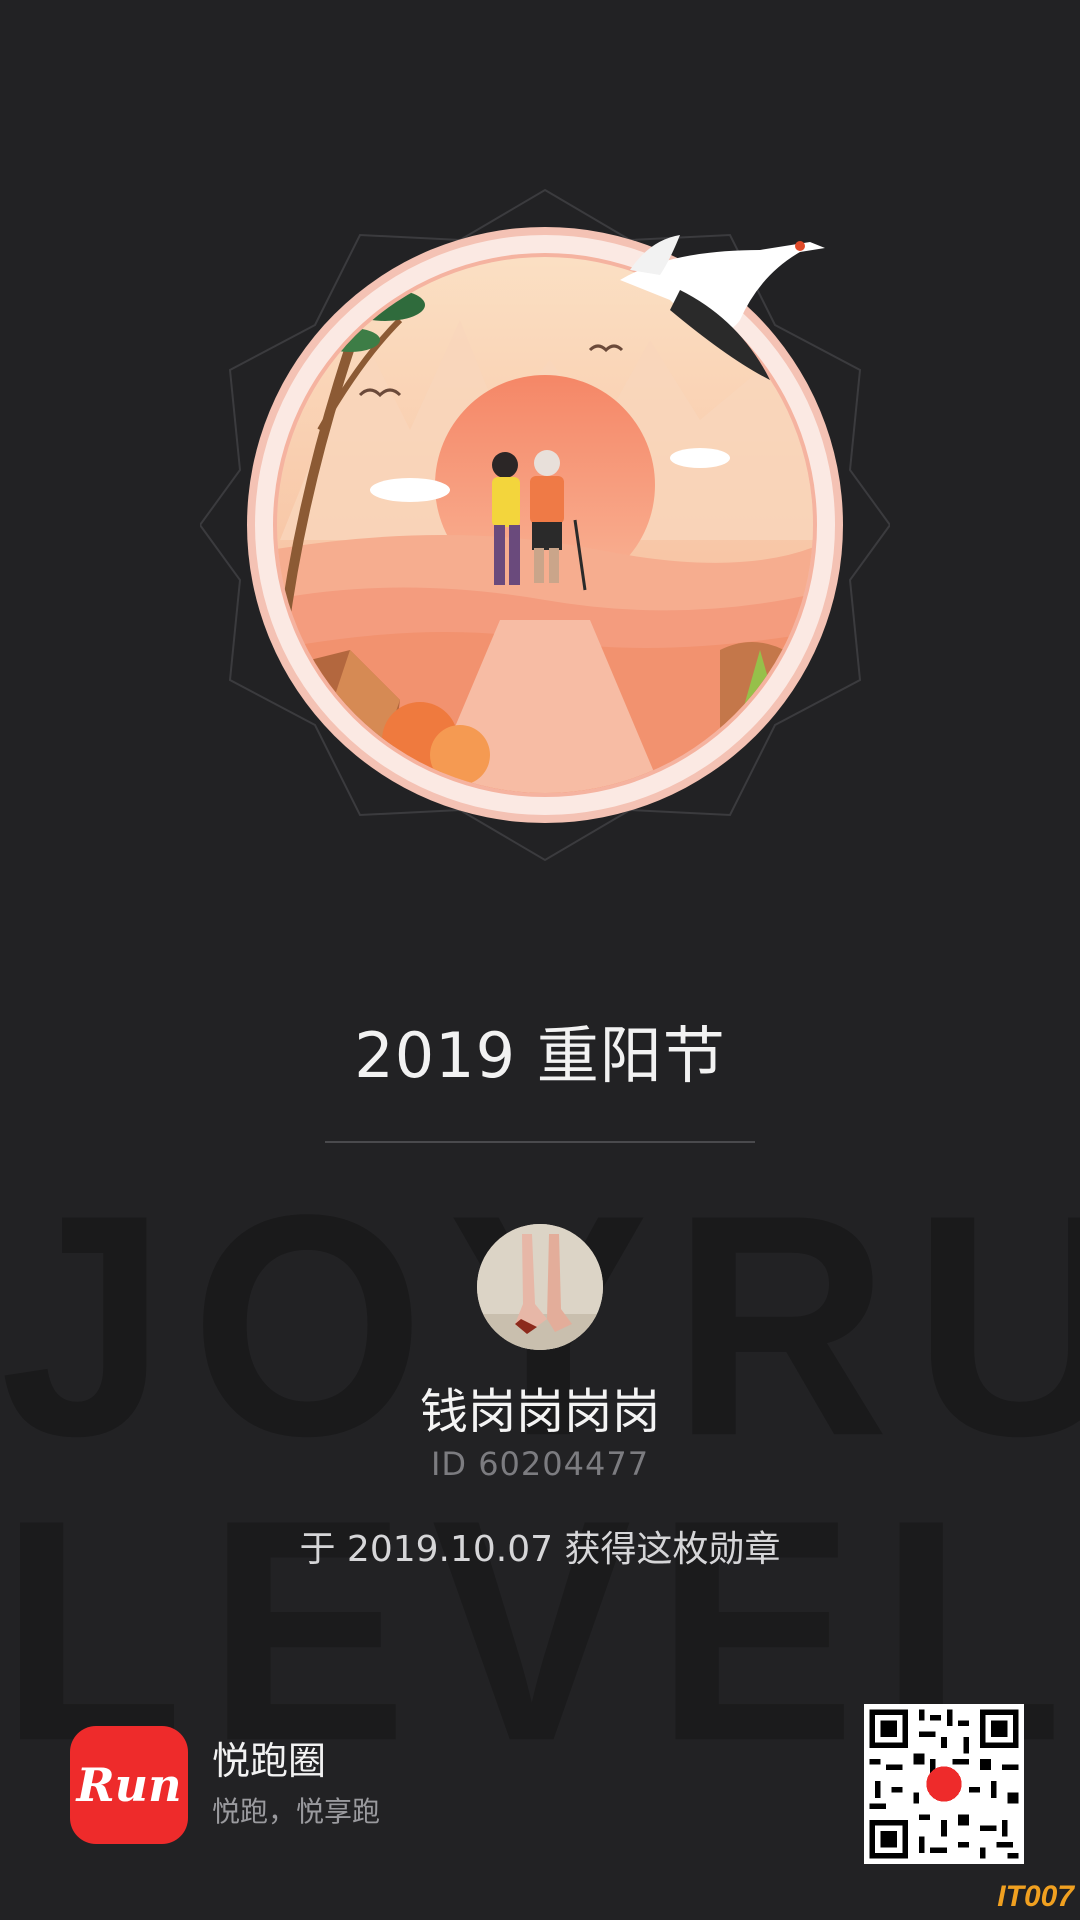 The height and width of the screenshot is (1920, 1080). I want to click on app-icon-label: Run, so click(129, 1785).